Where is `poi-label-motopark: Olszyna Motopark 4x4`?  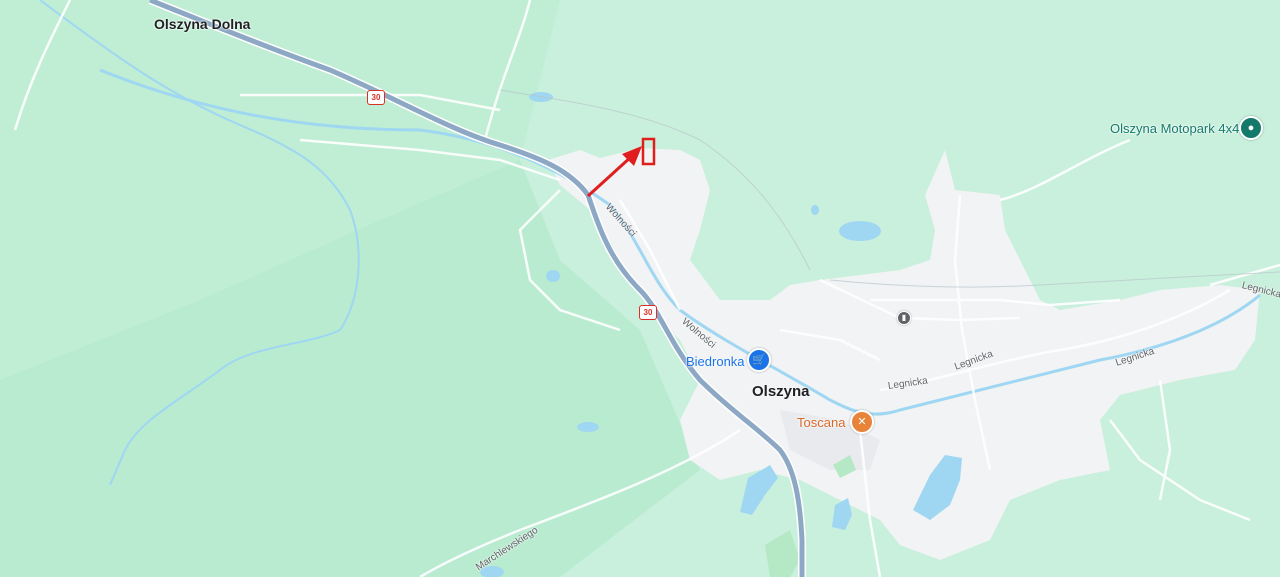 poi-label-motopark: Olszyna Motopark 4x4 is located at coordinates (1174, 128).